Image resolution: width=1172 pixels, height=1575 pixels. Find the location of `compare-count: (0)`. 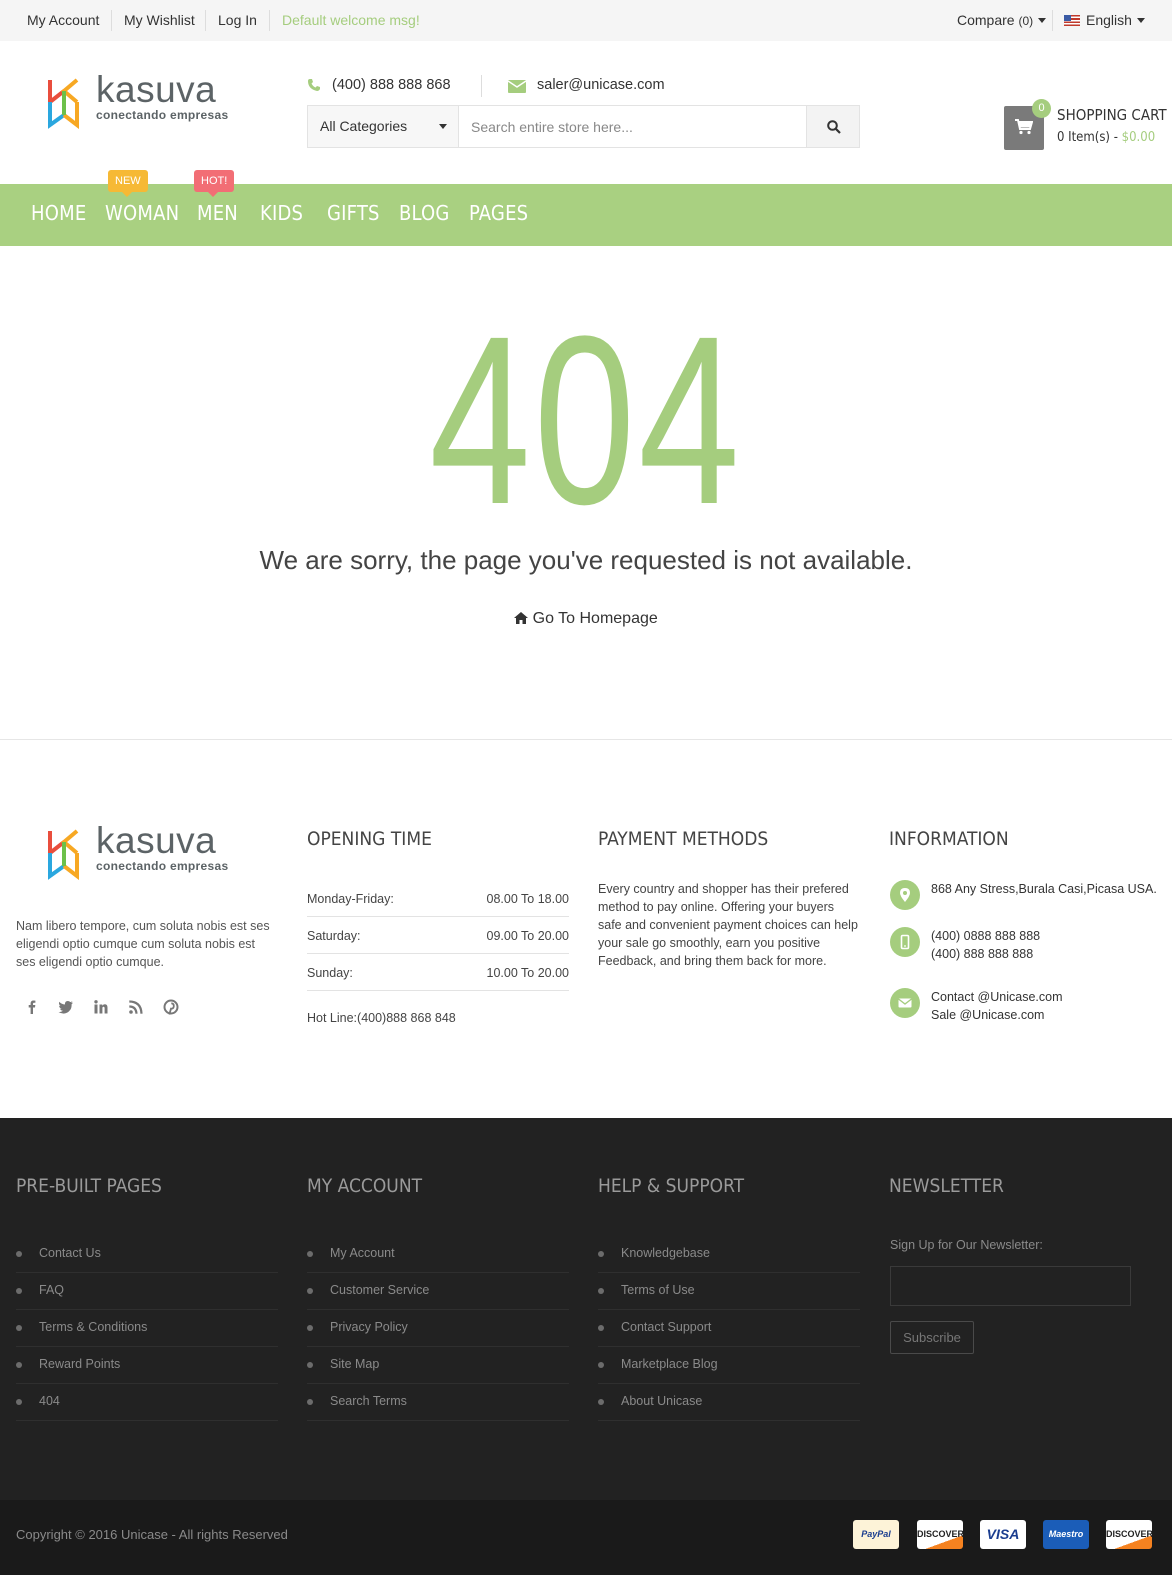

compare-count: (0) is located at coordinates (1026, 21).